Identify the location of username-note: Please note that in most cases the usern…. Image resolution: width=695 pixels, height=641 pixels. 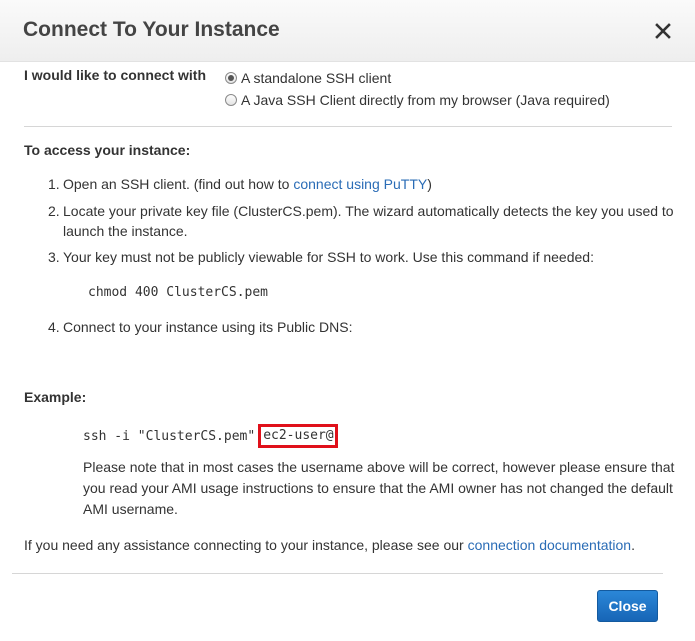
(379, 488).